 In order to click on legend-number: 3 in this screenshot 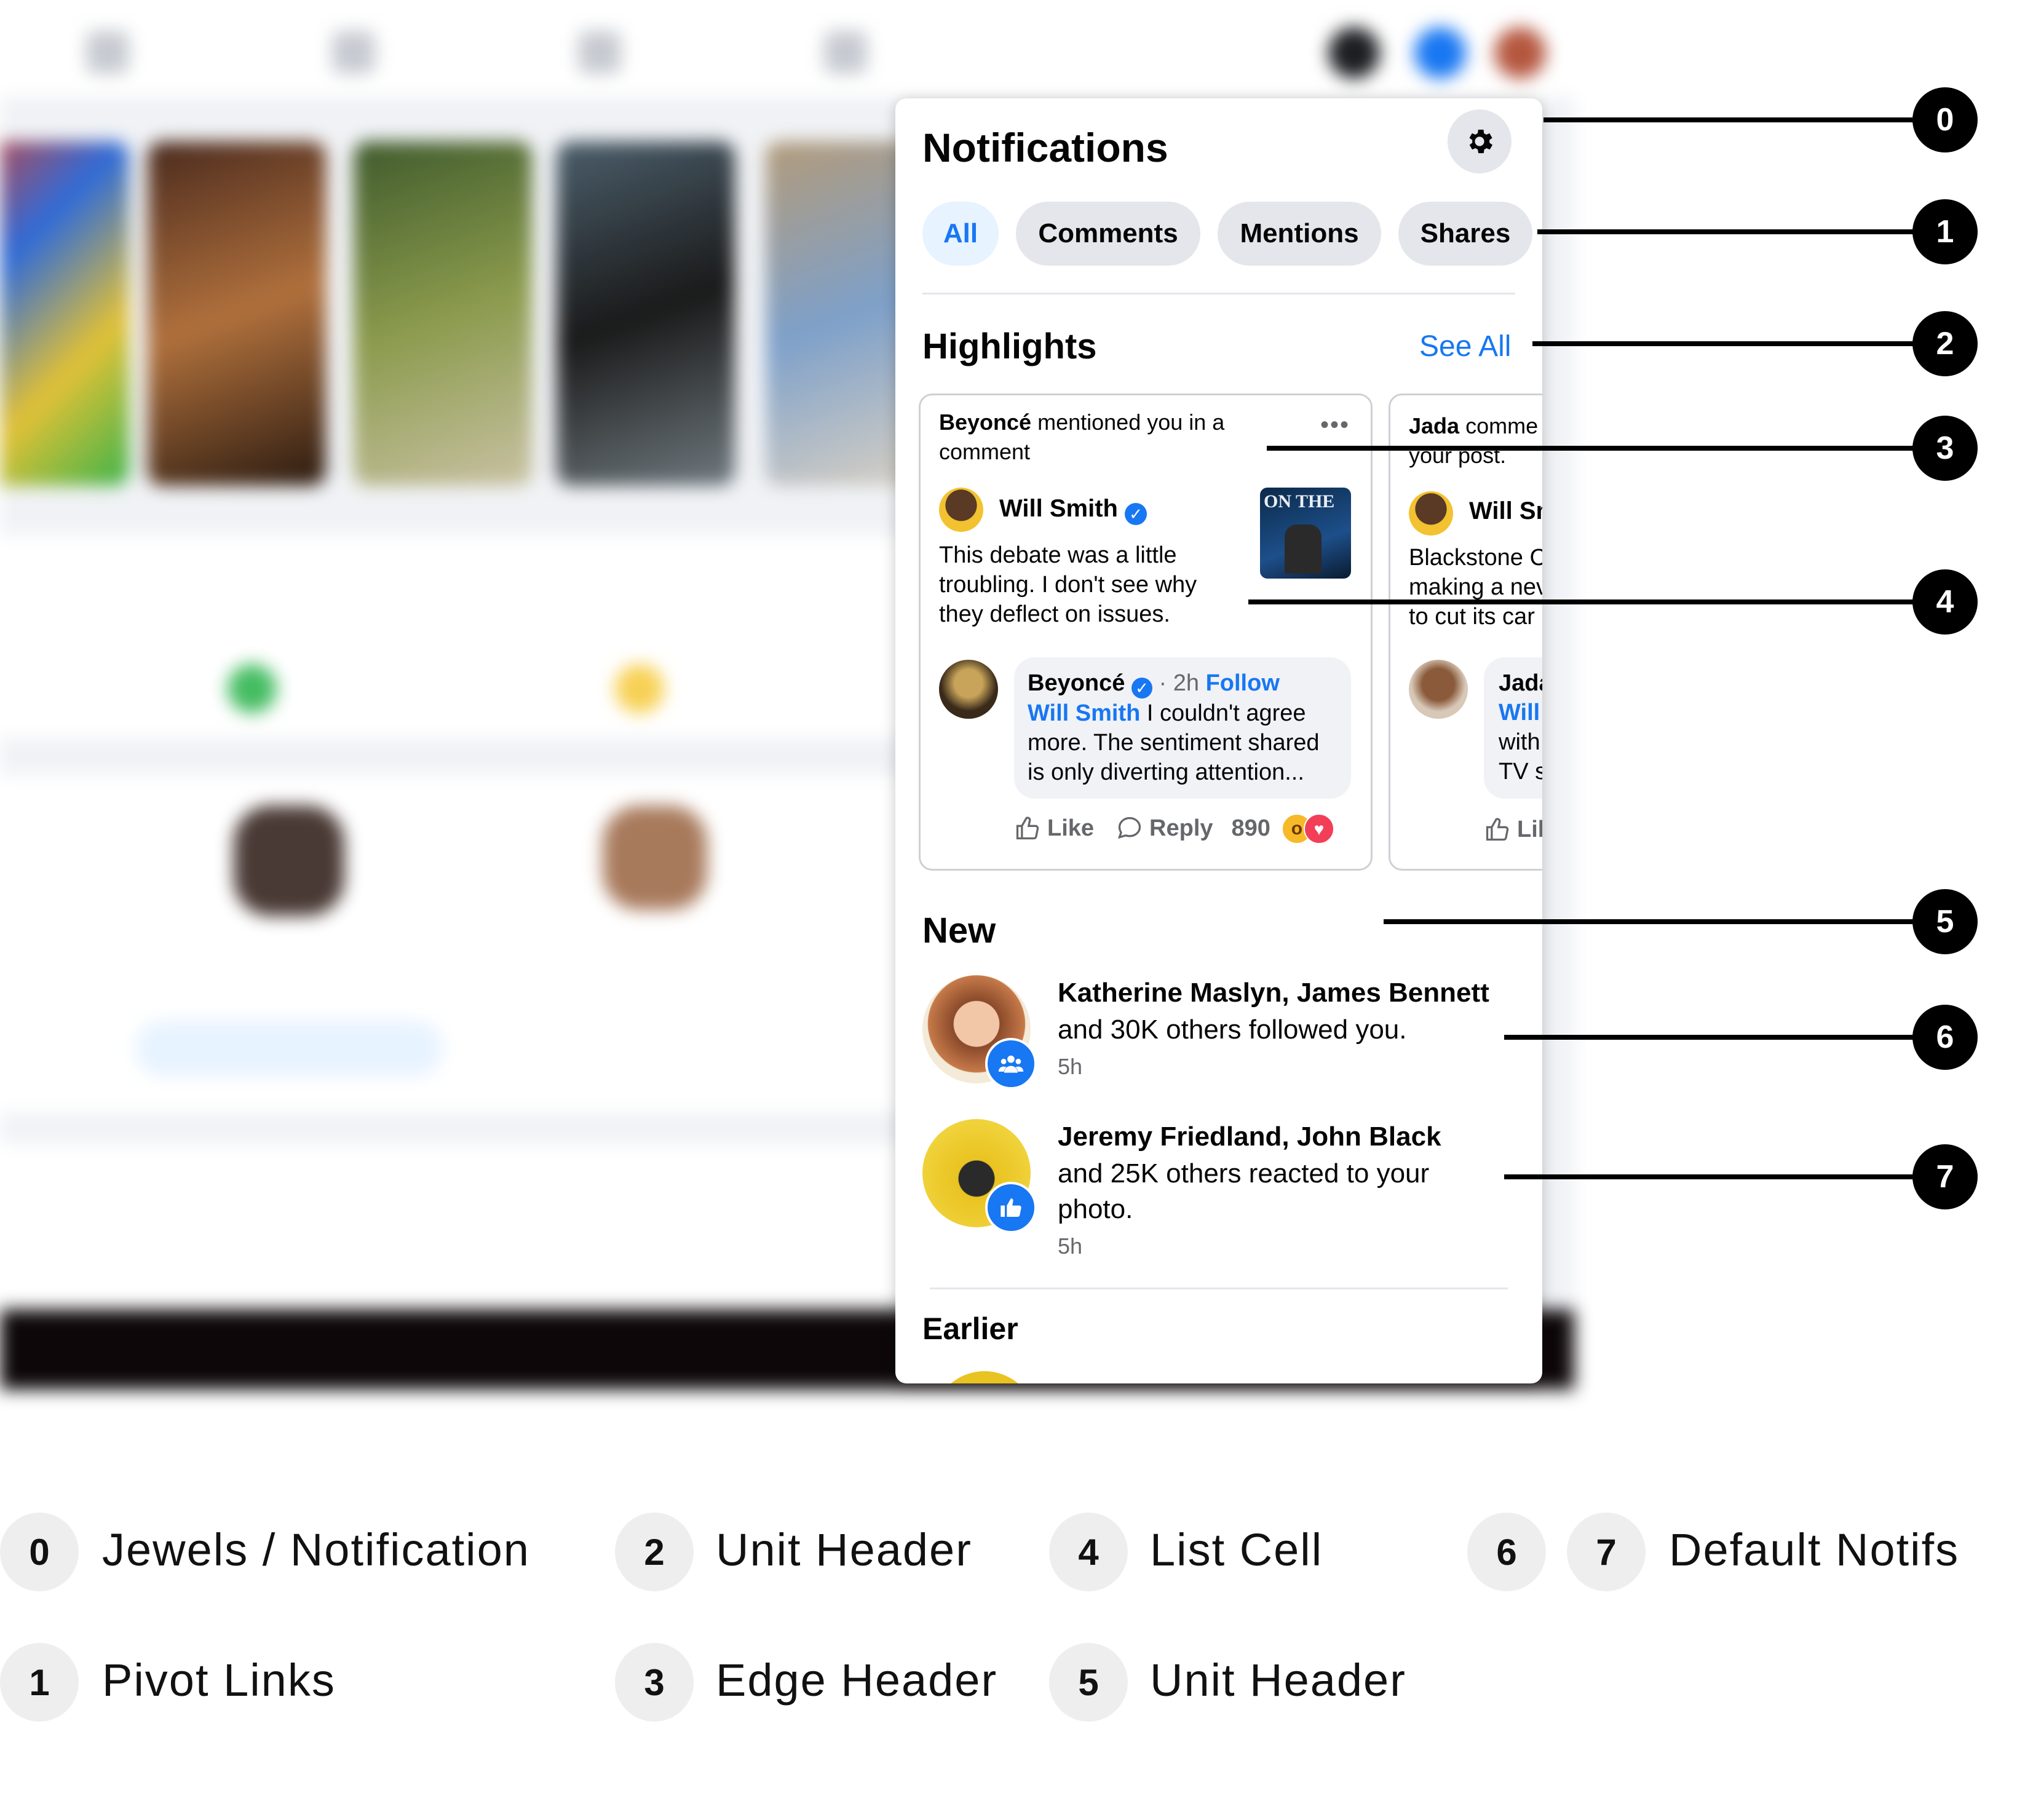, I will do `click(655, 1683)`.